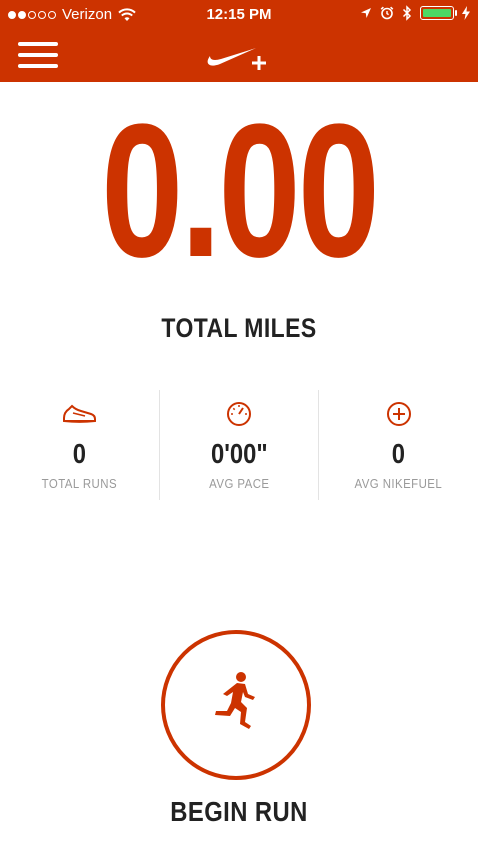 Image resolution: width=478 pixels, height=850 pixels. Describe the element at coordinates (438, 13) in the screenshot. I see `battery-icon` at that location.